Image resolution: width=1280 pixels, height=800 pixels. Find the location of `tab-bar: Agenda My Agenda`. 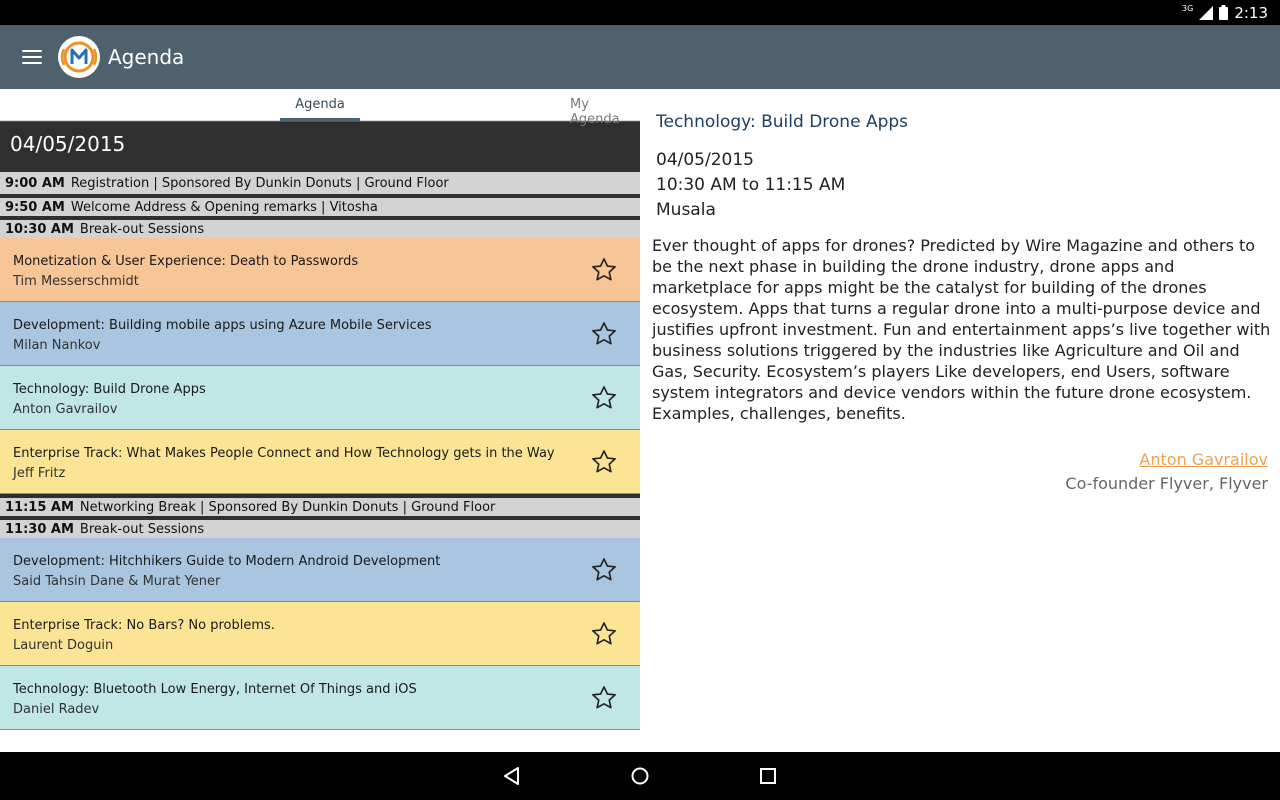

tab-bar: Agenda My Agenda is located at coordinates (320, 108).